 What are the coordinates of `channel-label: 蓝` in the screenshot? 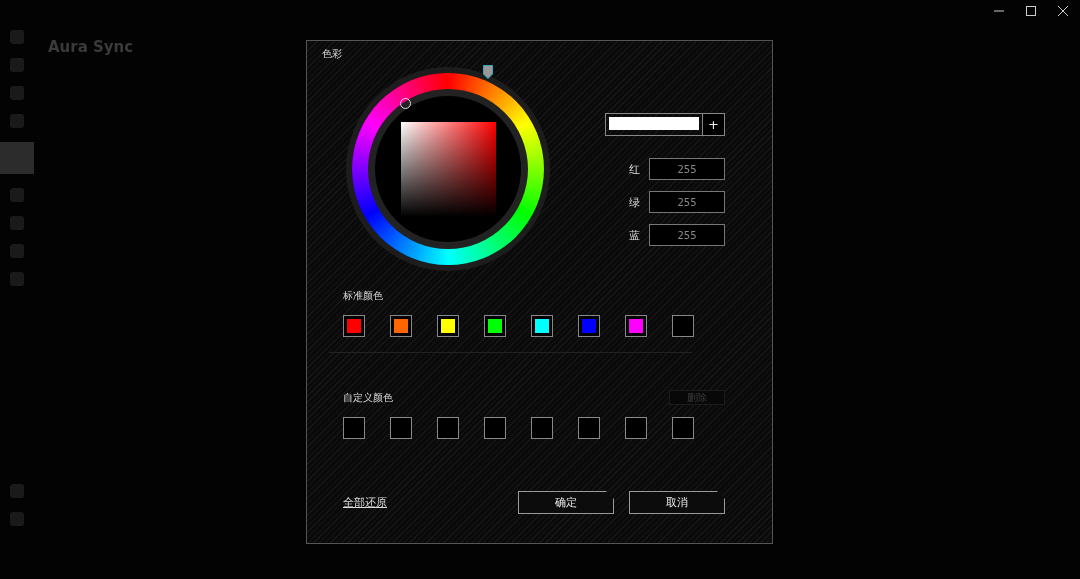 It's located at (634, 235).